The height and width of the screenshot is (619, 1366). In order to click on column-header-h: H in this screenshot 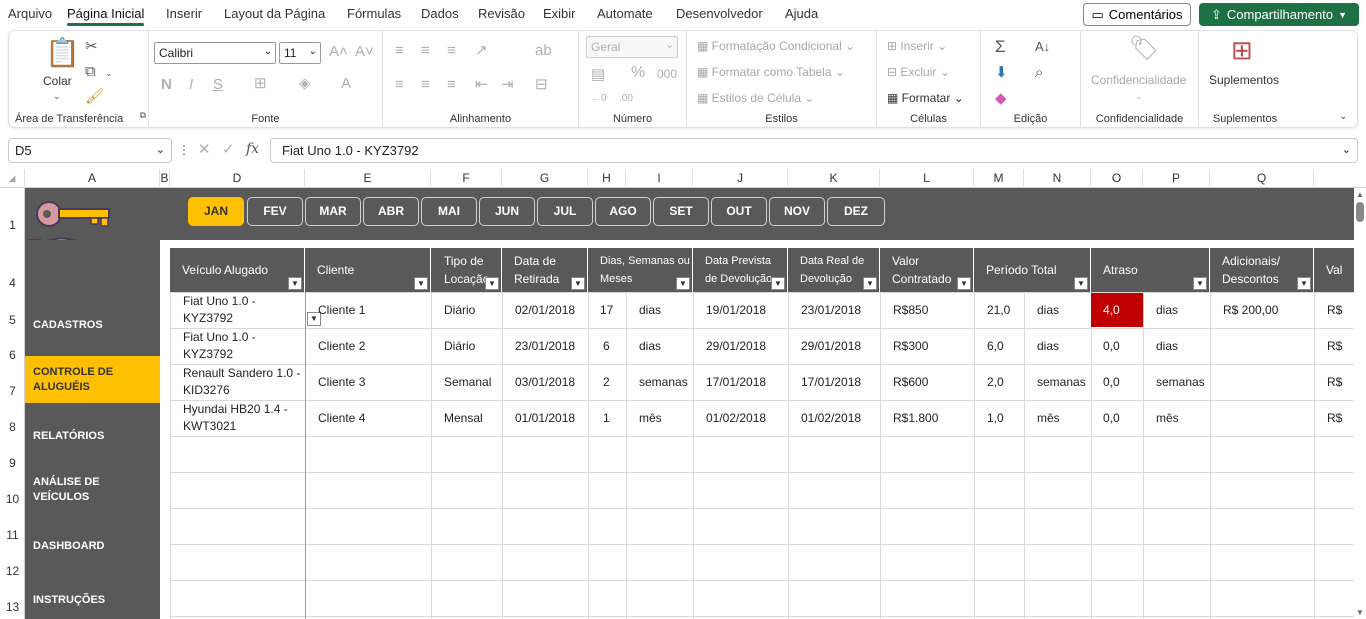, I will do `click(607, 178)`.